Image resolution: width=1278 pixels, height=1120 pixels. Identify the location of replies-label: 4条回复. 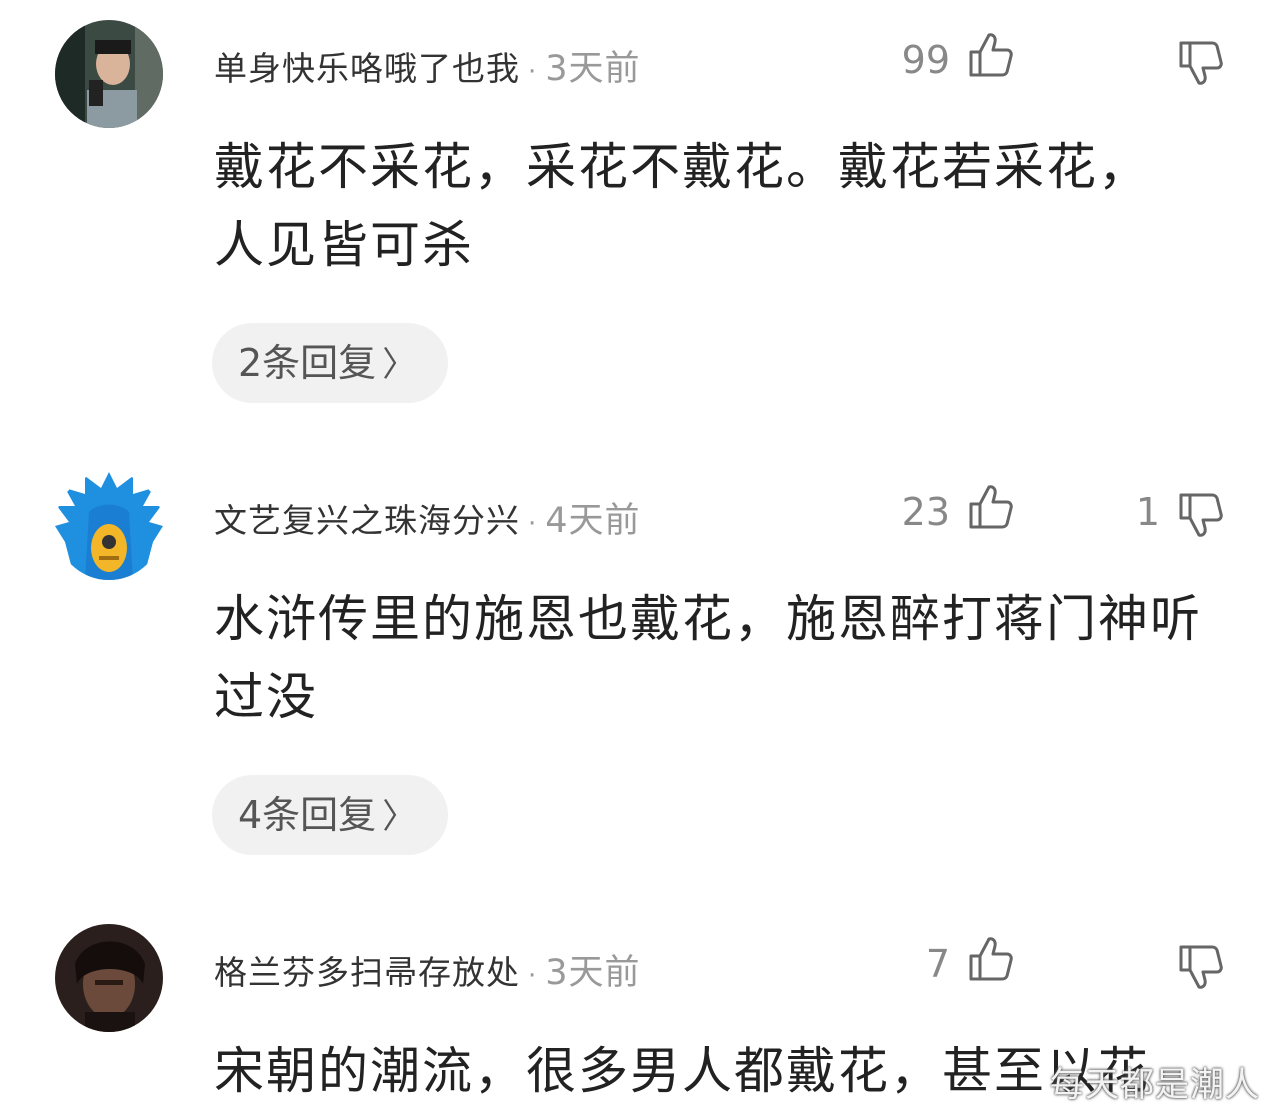
(307, 815).